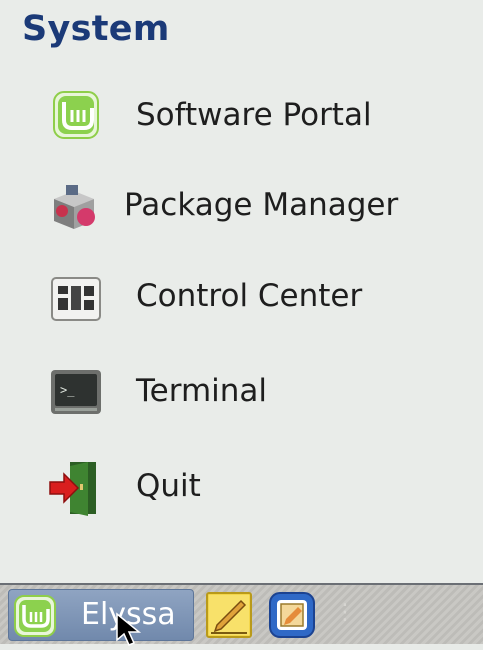 Image resolution: width=483 pixels, height=650 pixels. I want to click on menu-item-quit: Quit, so click(241, 488).